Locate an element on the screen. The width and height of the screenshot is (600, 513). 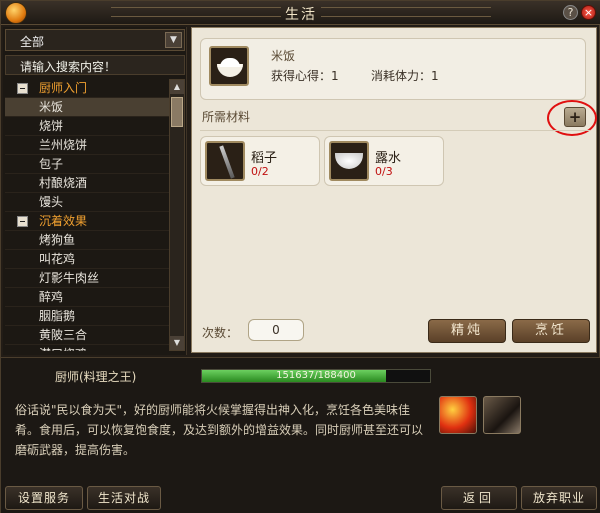
life-battle-button: 生活对战 is located at coordinates (124, 498).